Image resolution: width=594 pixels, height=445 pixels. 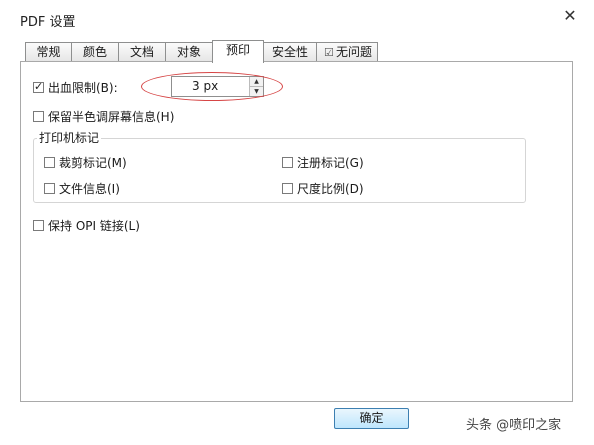 I want to click on bleed-checkbox, so click(x=38, y=86).